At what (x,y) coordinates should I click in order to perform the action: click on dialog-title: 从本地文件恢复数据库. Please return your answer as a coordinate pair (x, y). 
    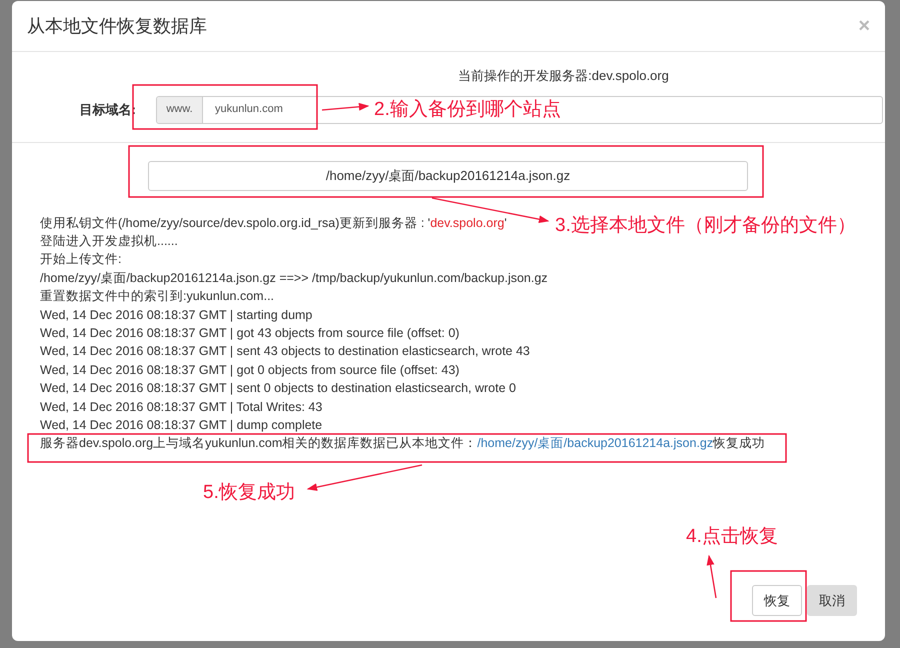
    Looking at the image, I should click on (117, 26).